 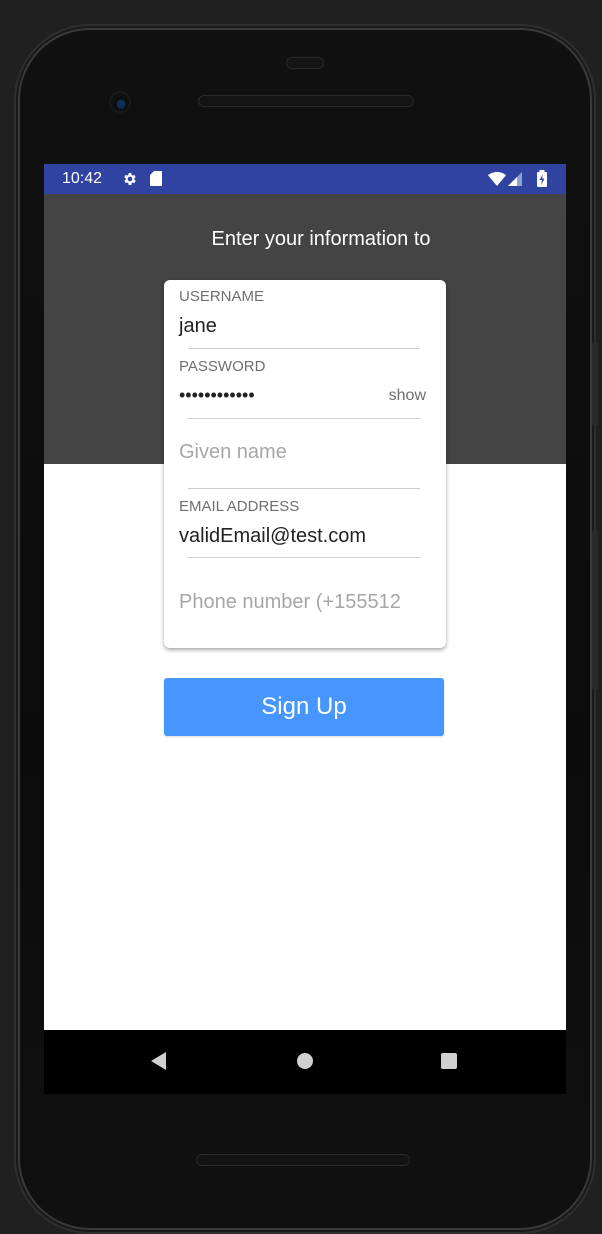 I want to click on status-bar: 10:42, so click(x=305, y=179).